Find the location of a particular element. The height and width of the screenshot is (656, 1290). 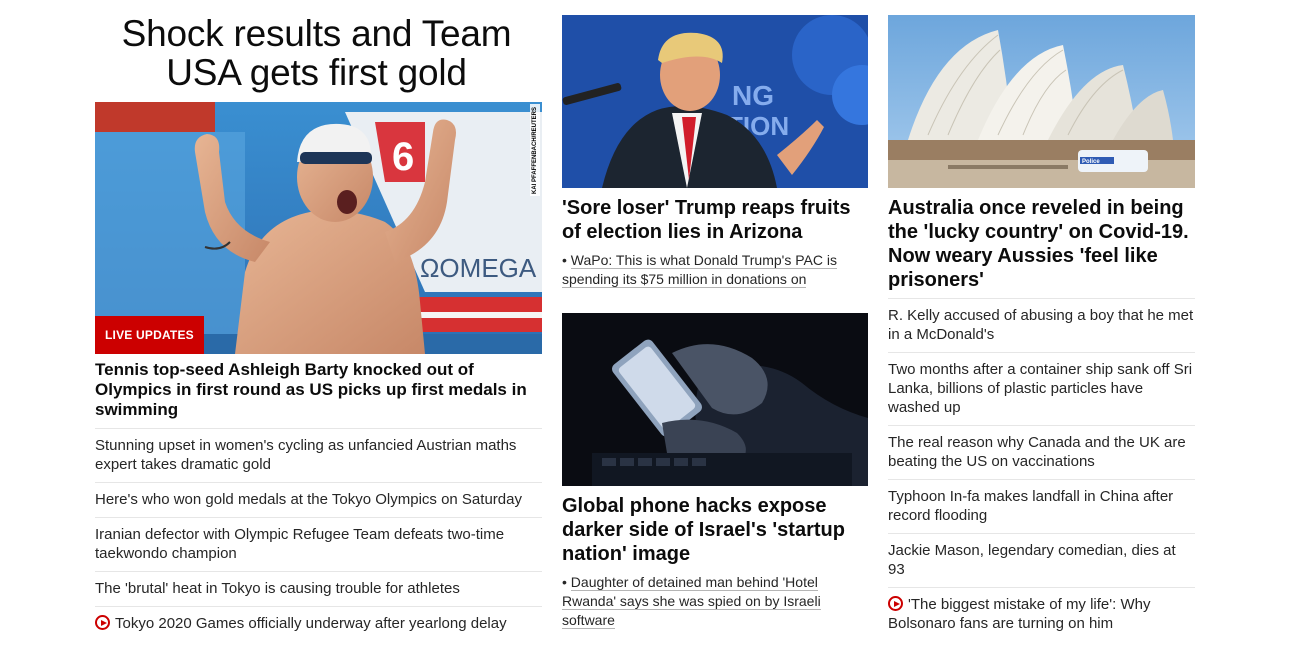

image-credit: KAI PFAFFENBACH/REUTERS is located at coordinates (535, 150).